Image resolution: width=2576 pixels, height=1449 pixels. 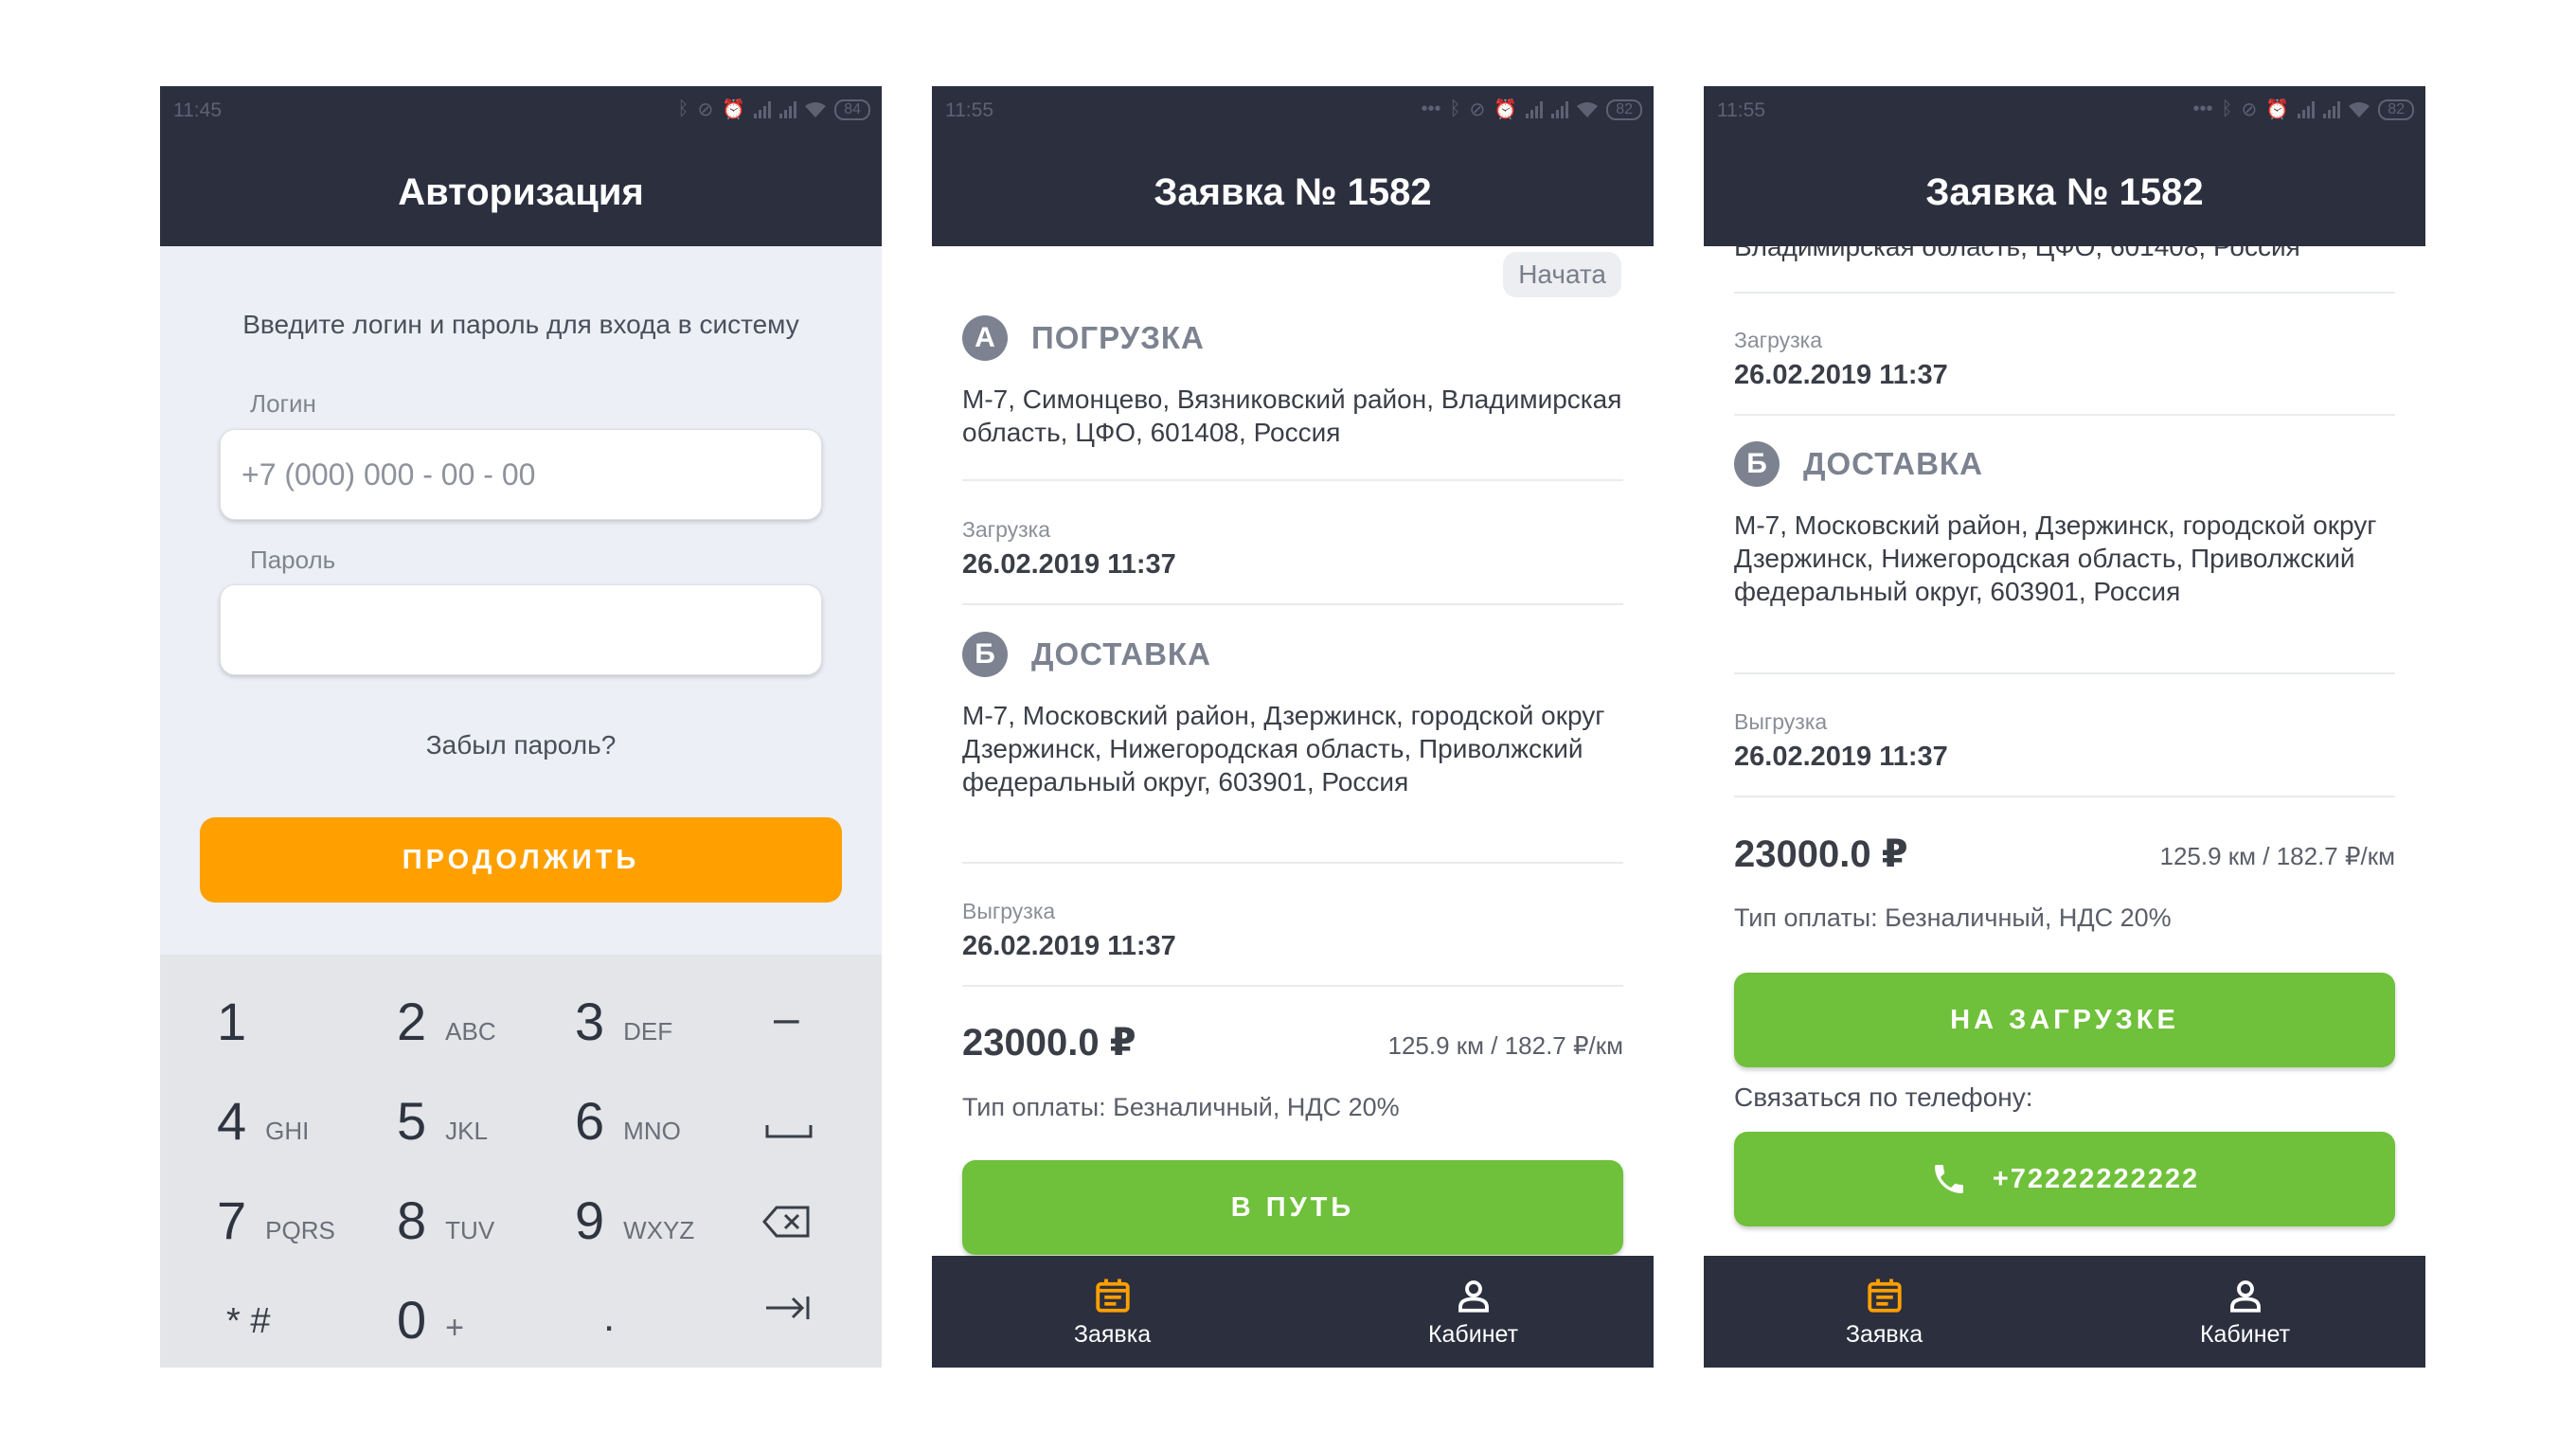 I want to click on key-3: 3 DEF, so click(x=623, y=1021).